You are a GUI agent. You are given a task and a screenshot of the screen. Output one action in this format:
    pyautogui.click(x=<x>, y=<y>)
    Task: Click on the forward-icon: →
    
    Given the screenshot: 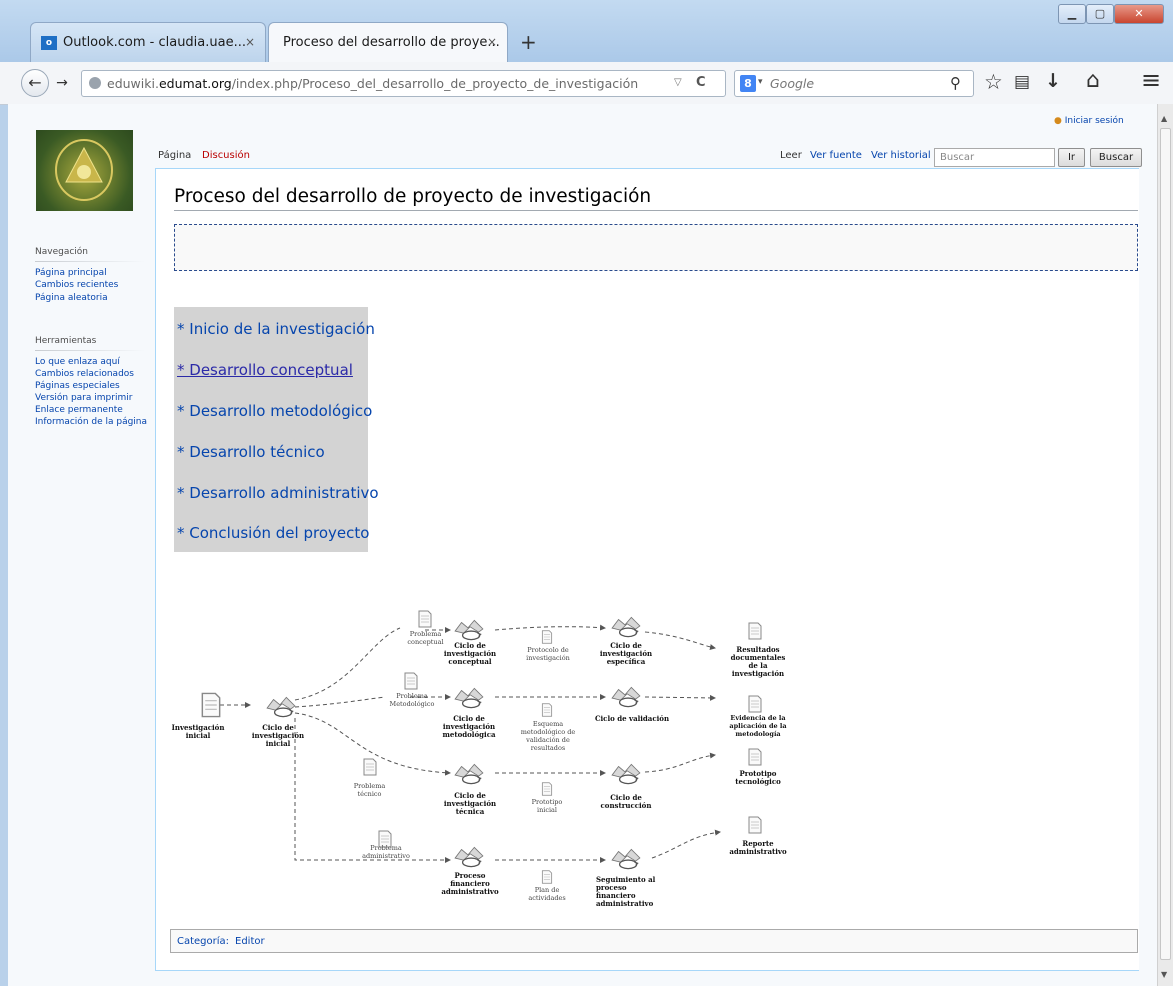 What is the action you would take?
    pyautogui.click(x=62, y=83)
    